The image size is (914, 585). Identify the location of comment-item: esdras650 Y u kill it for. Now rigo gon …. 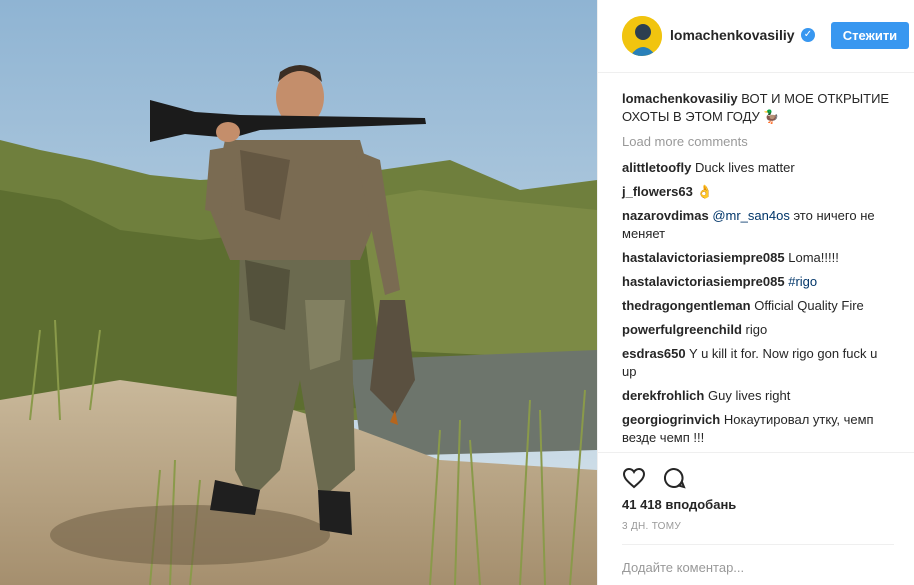
(758, 363).